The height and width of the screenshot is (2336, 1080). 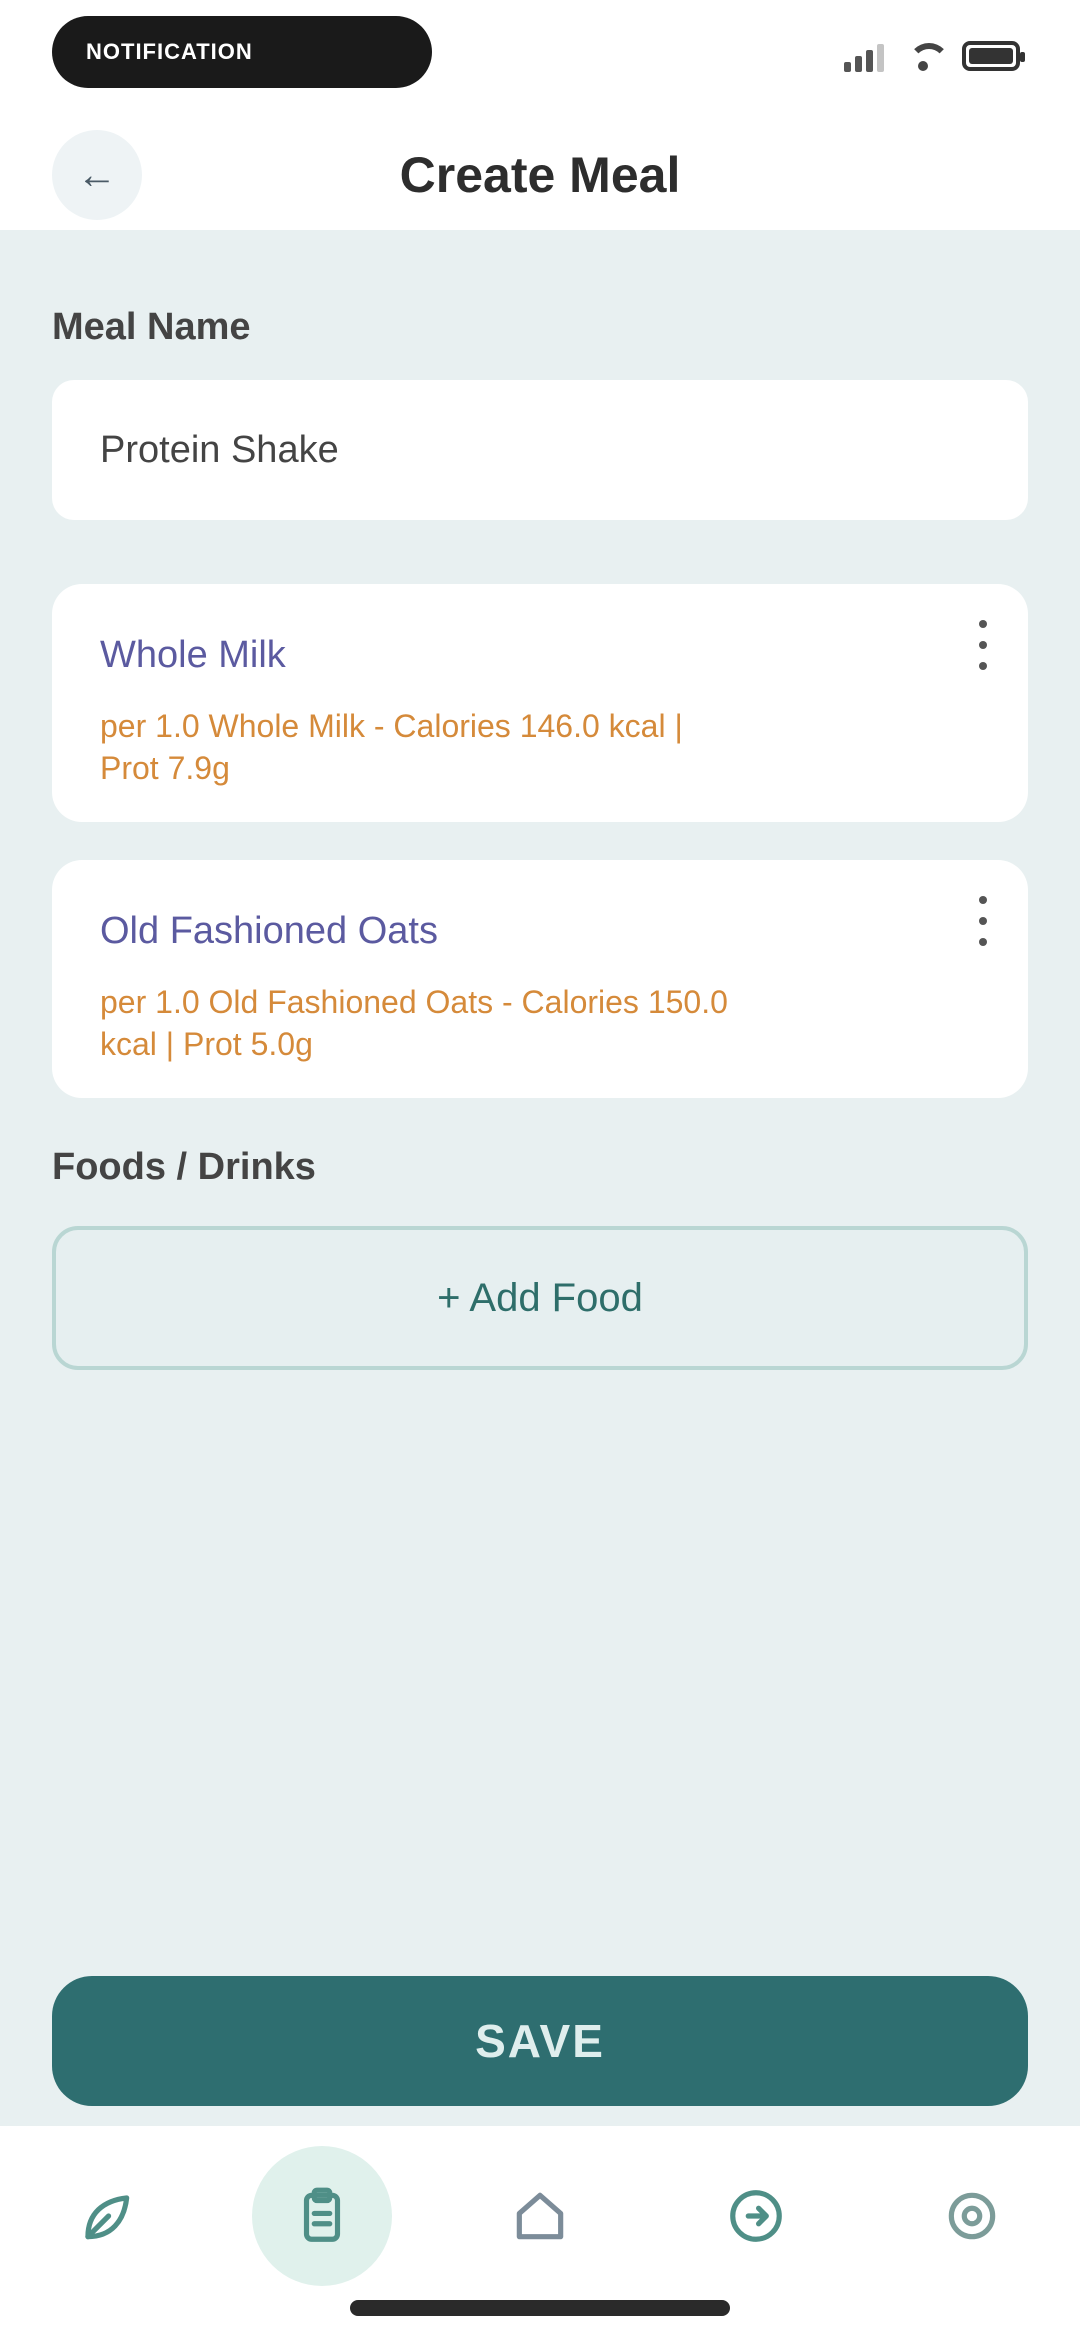 I want to click on nav-item-leaf, so click(x=106, y=2216).